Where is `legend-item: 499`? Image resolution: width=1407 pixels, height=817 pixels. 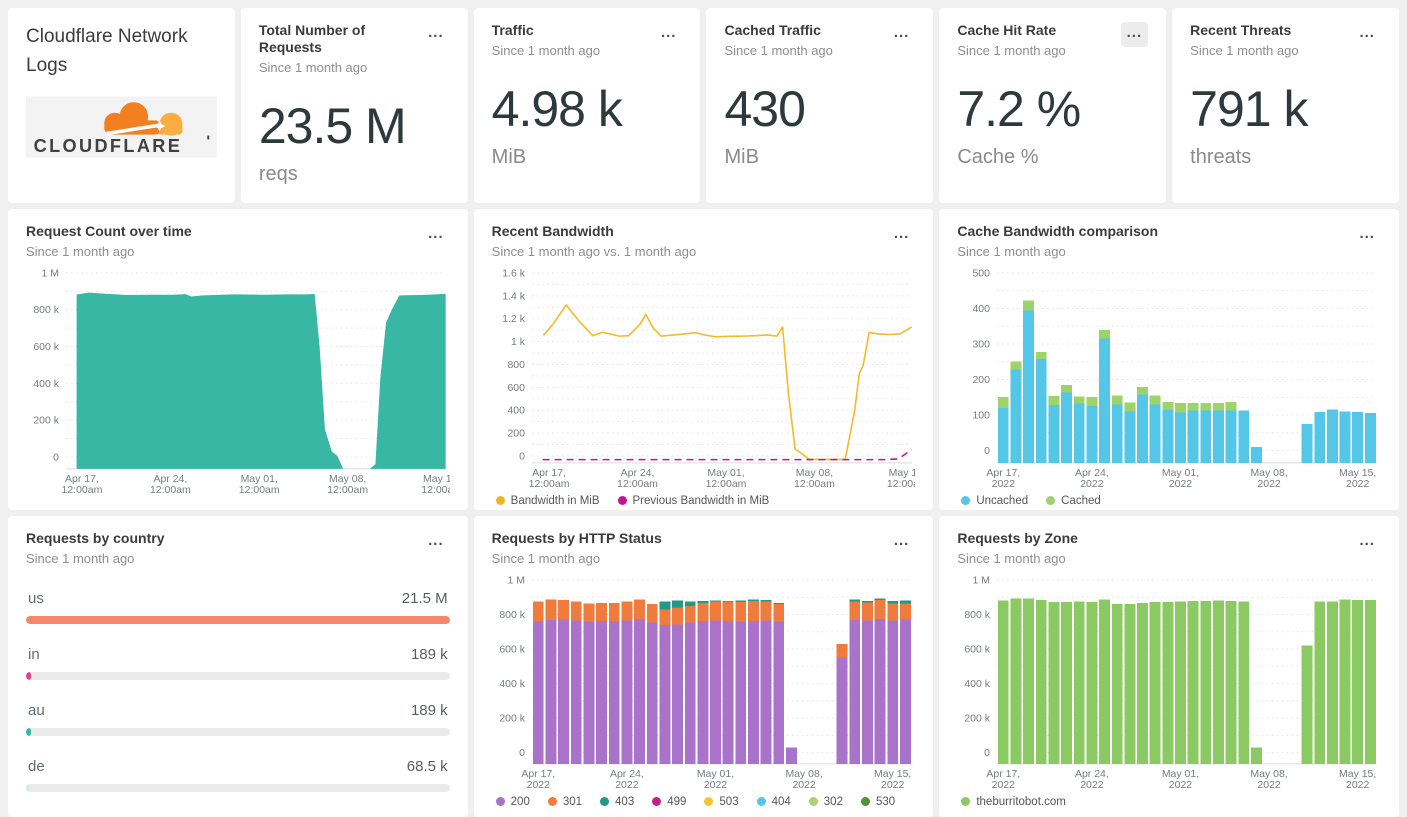
legend-item: 499 is located at coordinates (669, 802).